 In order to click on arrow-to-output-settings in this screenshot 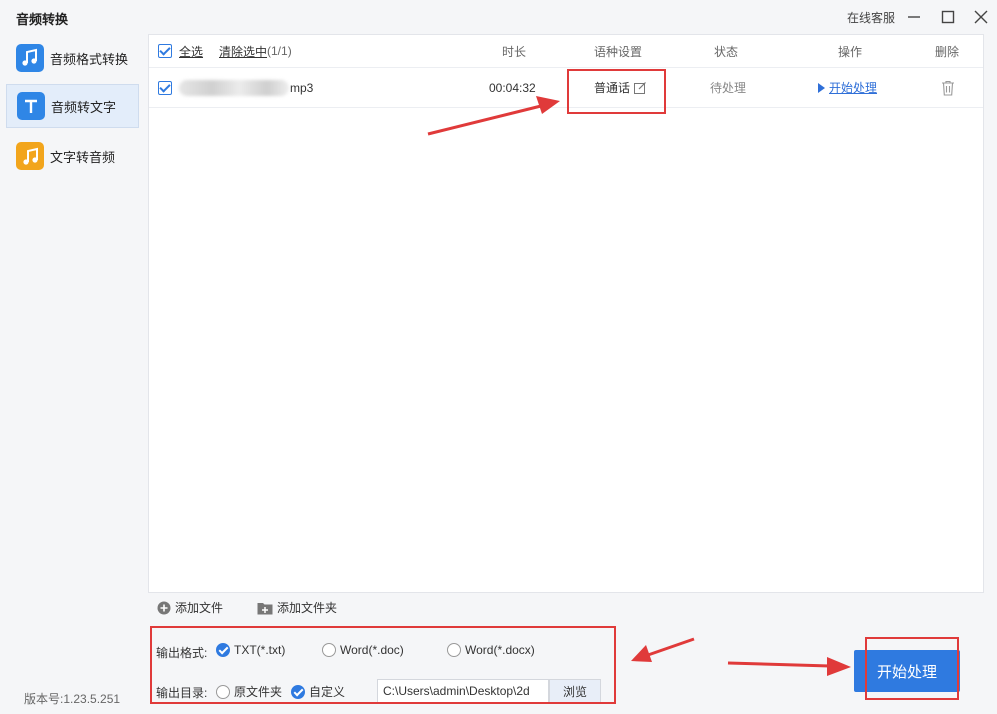, I will do `click(663, 649)`.